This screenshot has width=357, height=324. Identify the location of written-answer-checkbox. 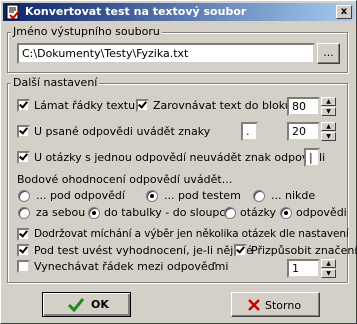
(23, 131).